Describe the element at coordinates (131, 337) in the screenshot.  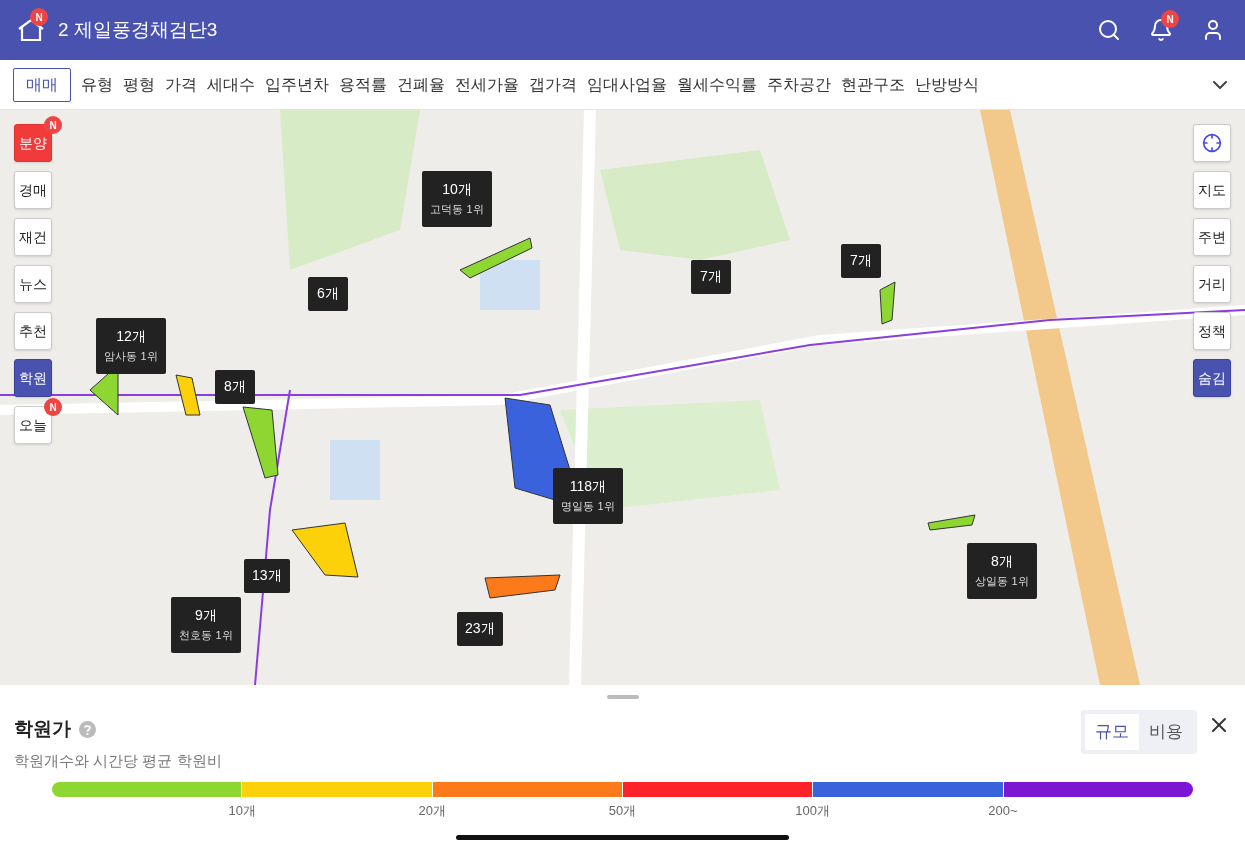
I see `marker-count: 12개` at that location.